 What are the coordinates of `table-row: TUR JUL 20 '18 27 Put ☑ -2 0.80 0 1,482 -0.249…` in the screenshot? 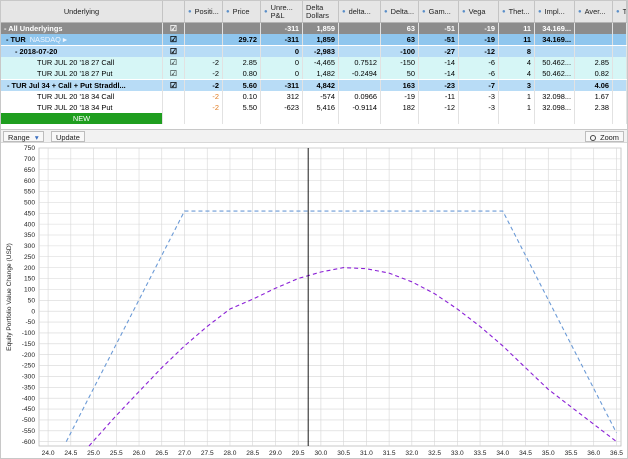 It's located at (314, 74).